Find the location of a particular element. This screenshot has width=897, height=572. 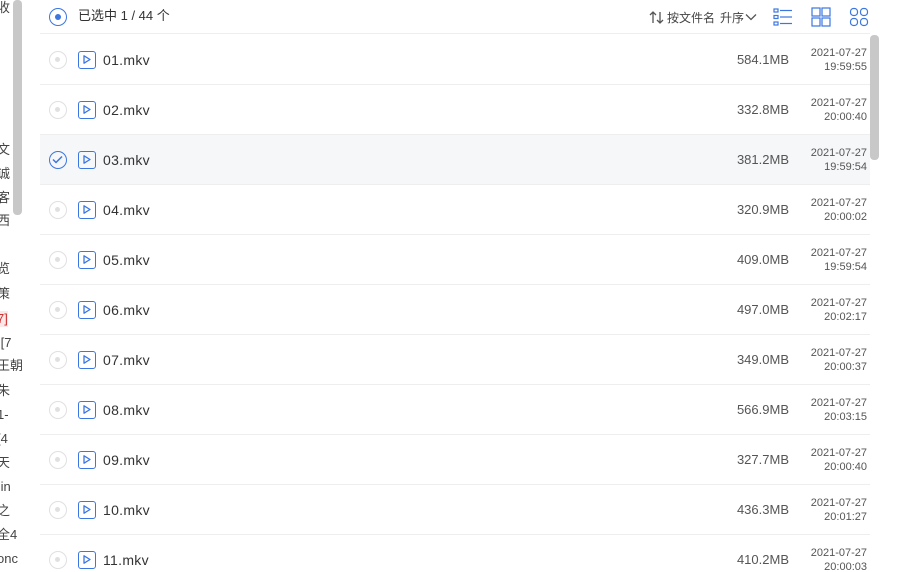

file-modified-date: 2021-07-27 20:00:02 is located at coordinates (839, 210).